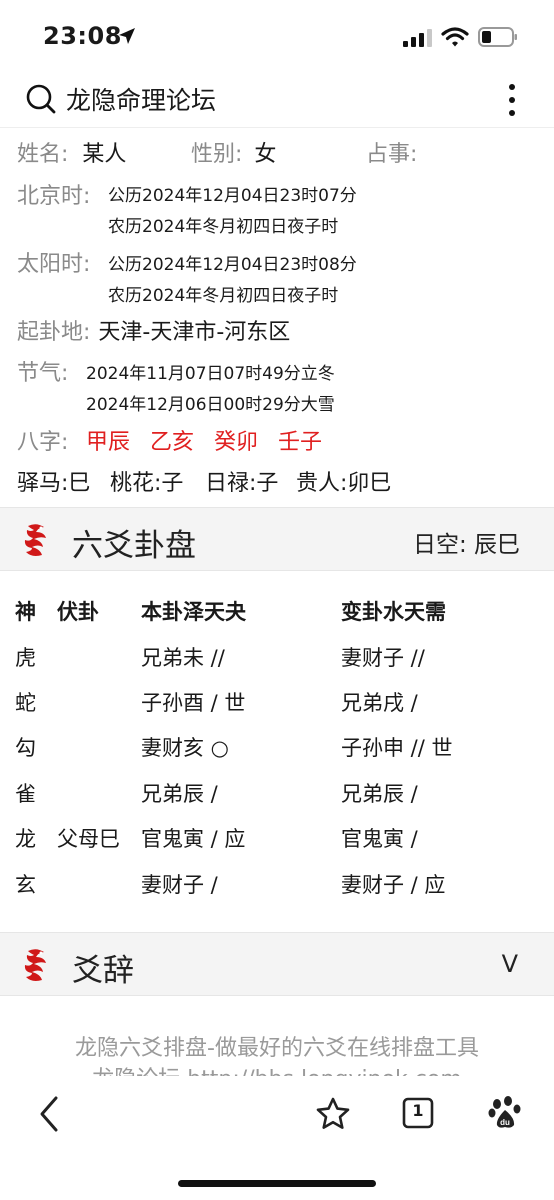 This screenshot has width=554, height=1200. I want to click on row-bengua: 妻财子 /, so click(179, 885).